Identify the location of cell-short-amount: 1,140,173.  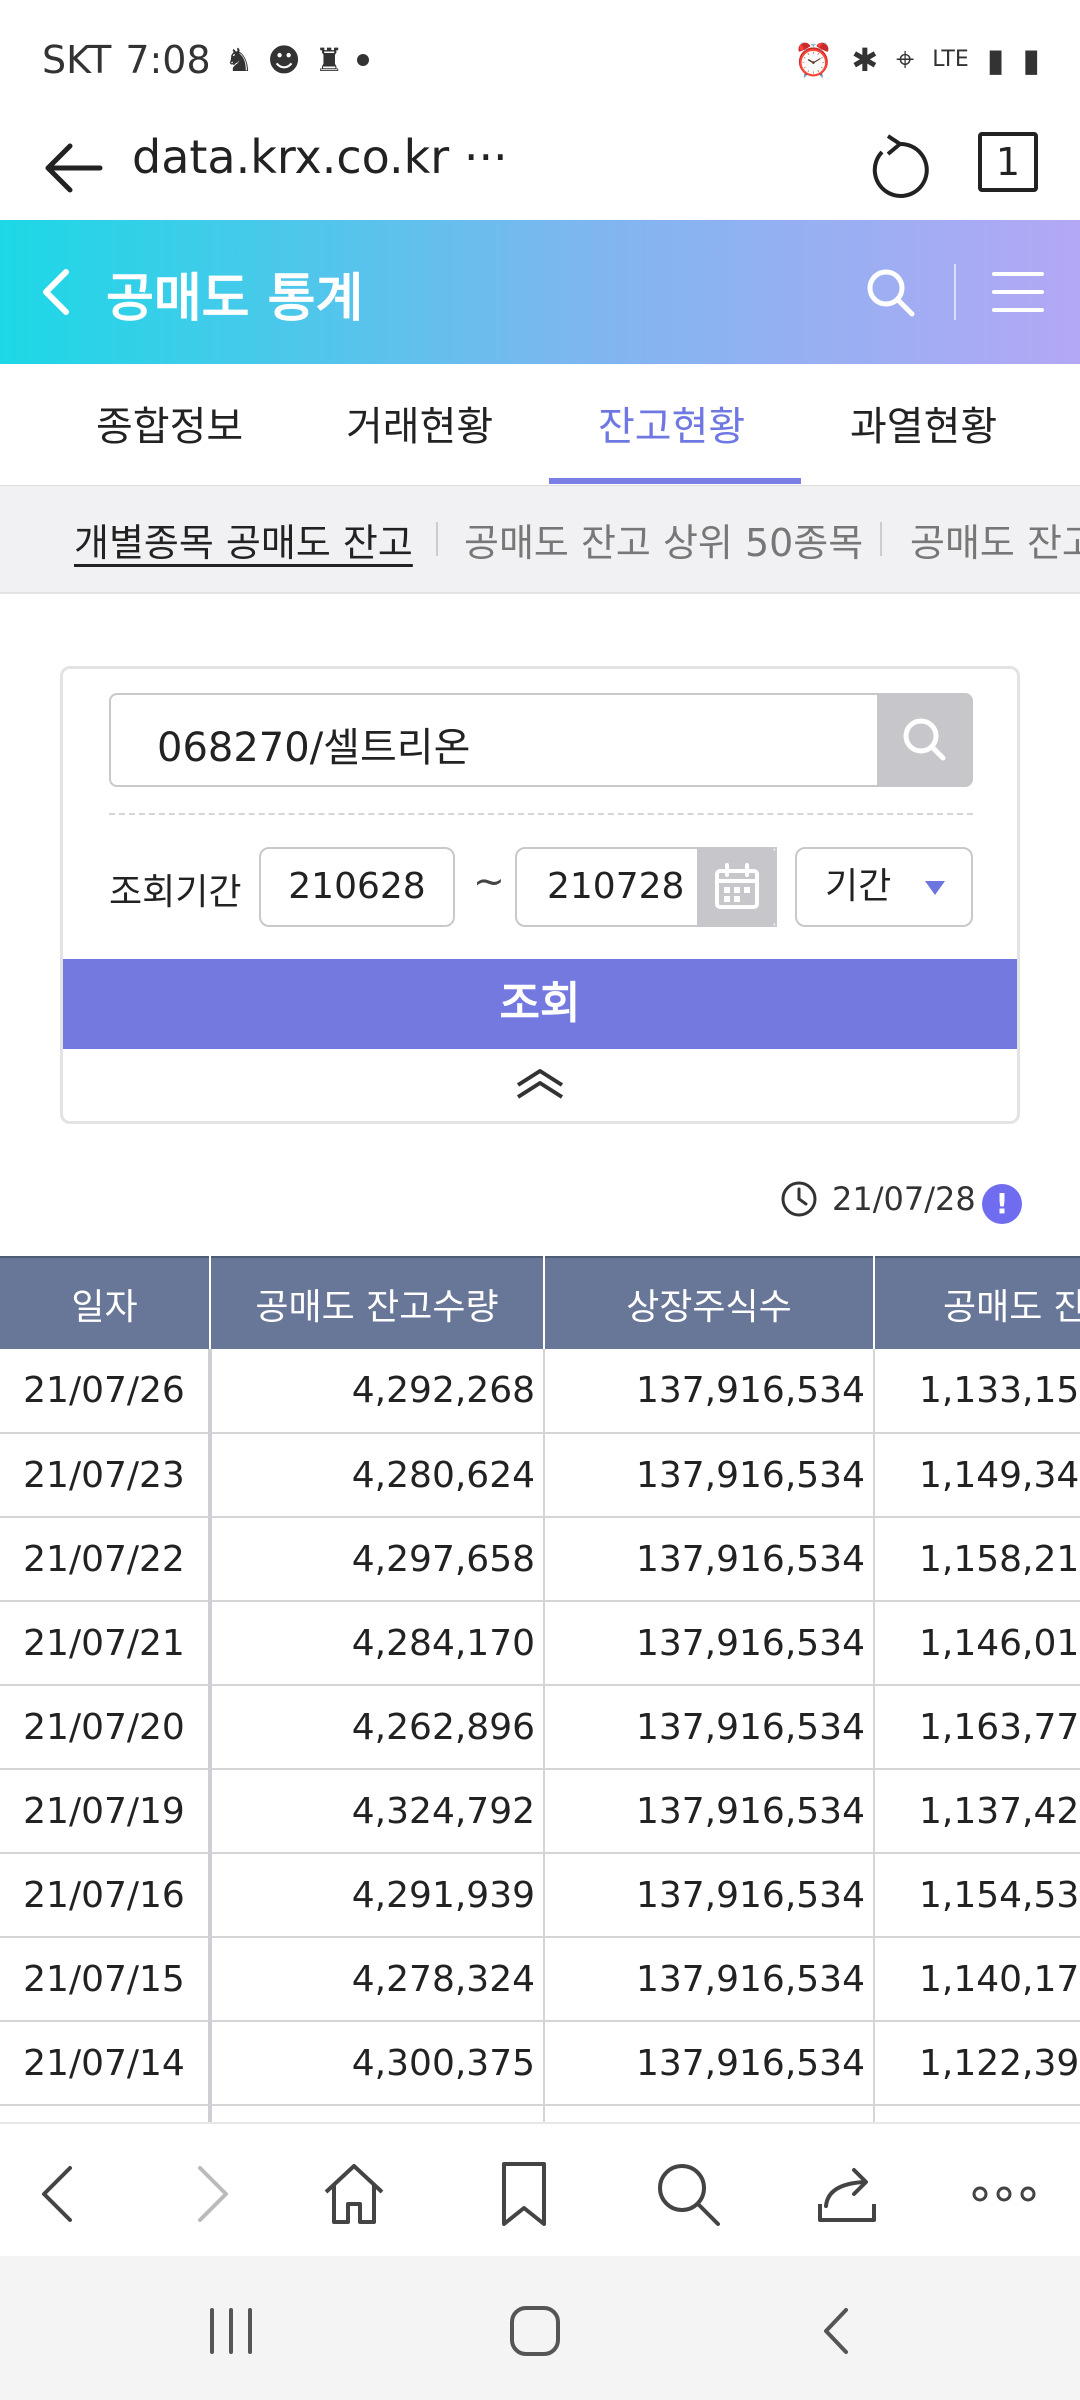
(977, 1979).